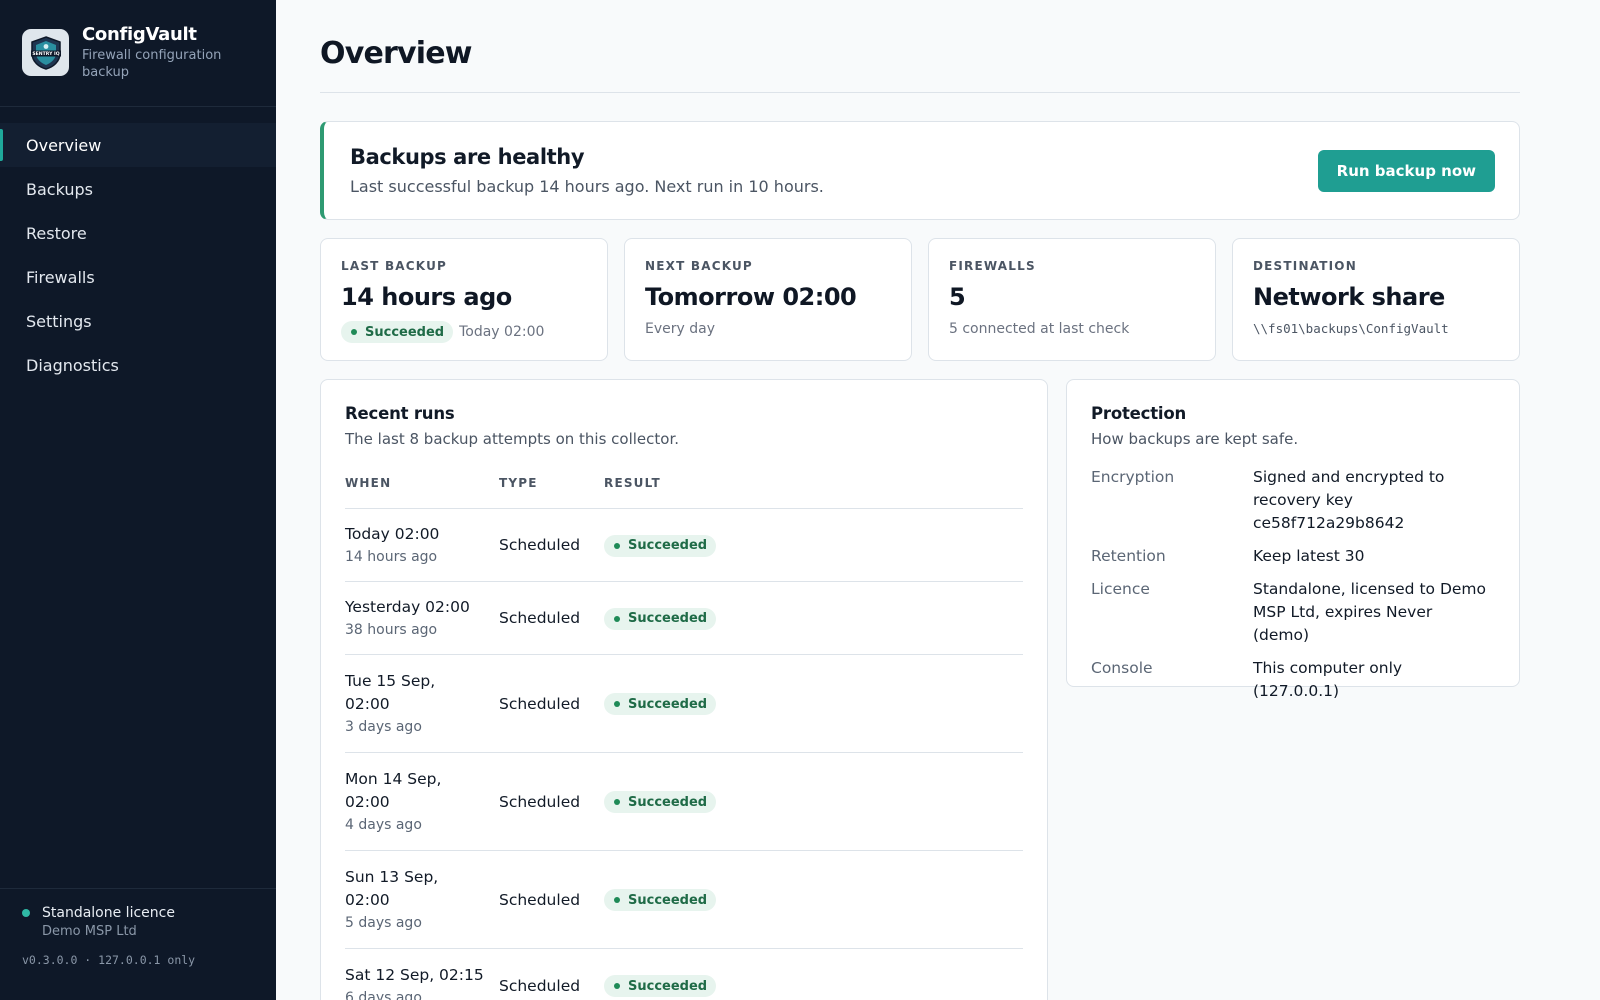 This screenshot has width=1600, height=1000. Describe the element at coordinates (1133, 477) in the screenshot. I see `protection-key: Encryption` at that location.